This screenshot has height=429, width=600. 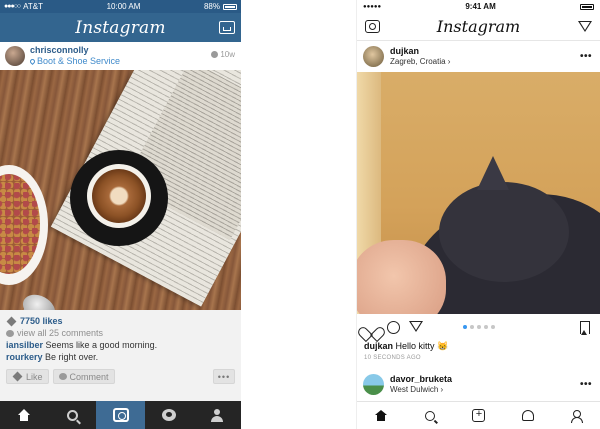 I want to click on post-location: Zagreb, Croatia ›, so click(x=420, y=62).